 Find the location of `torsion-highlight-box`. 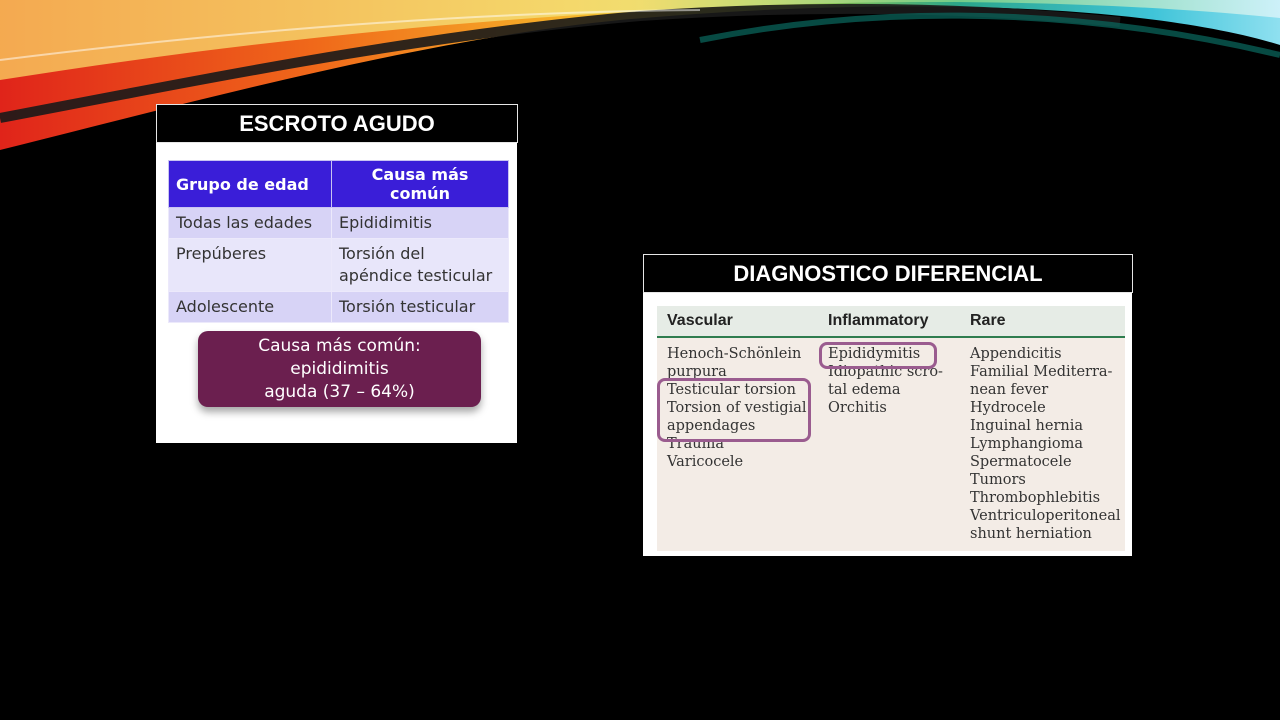

torsion-highlight-box is located at coordinates (734, 410).